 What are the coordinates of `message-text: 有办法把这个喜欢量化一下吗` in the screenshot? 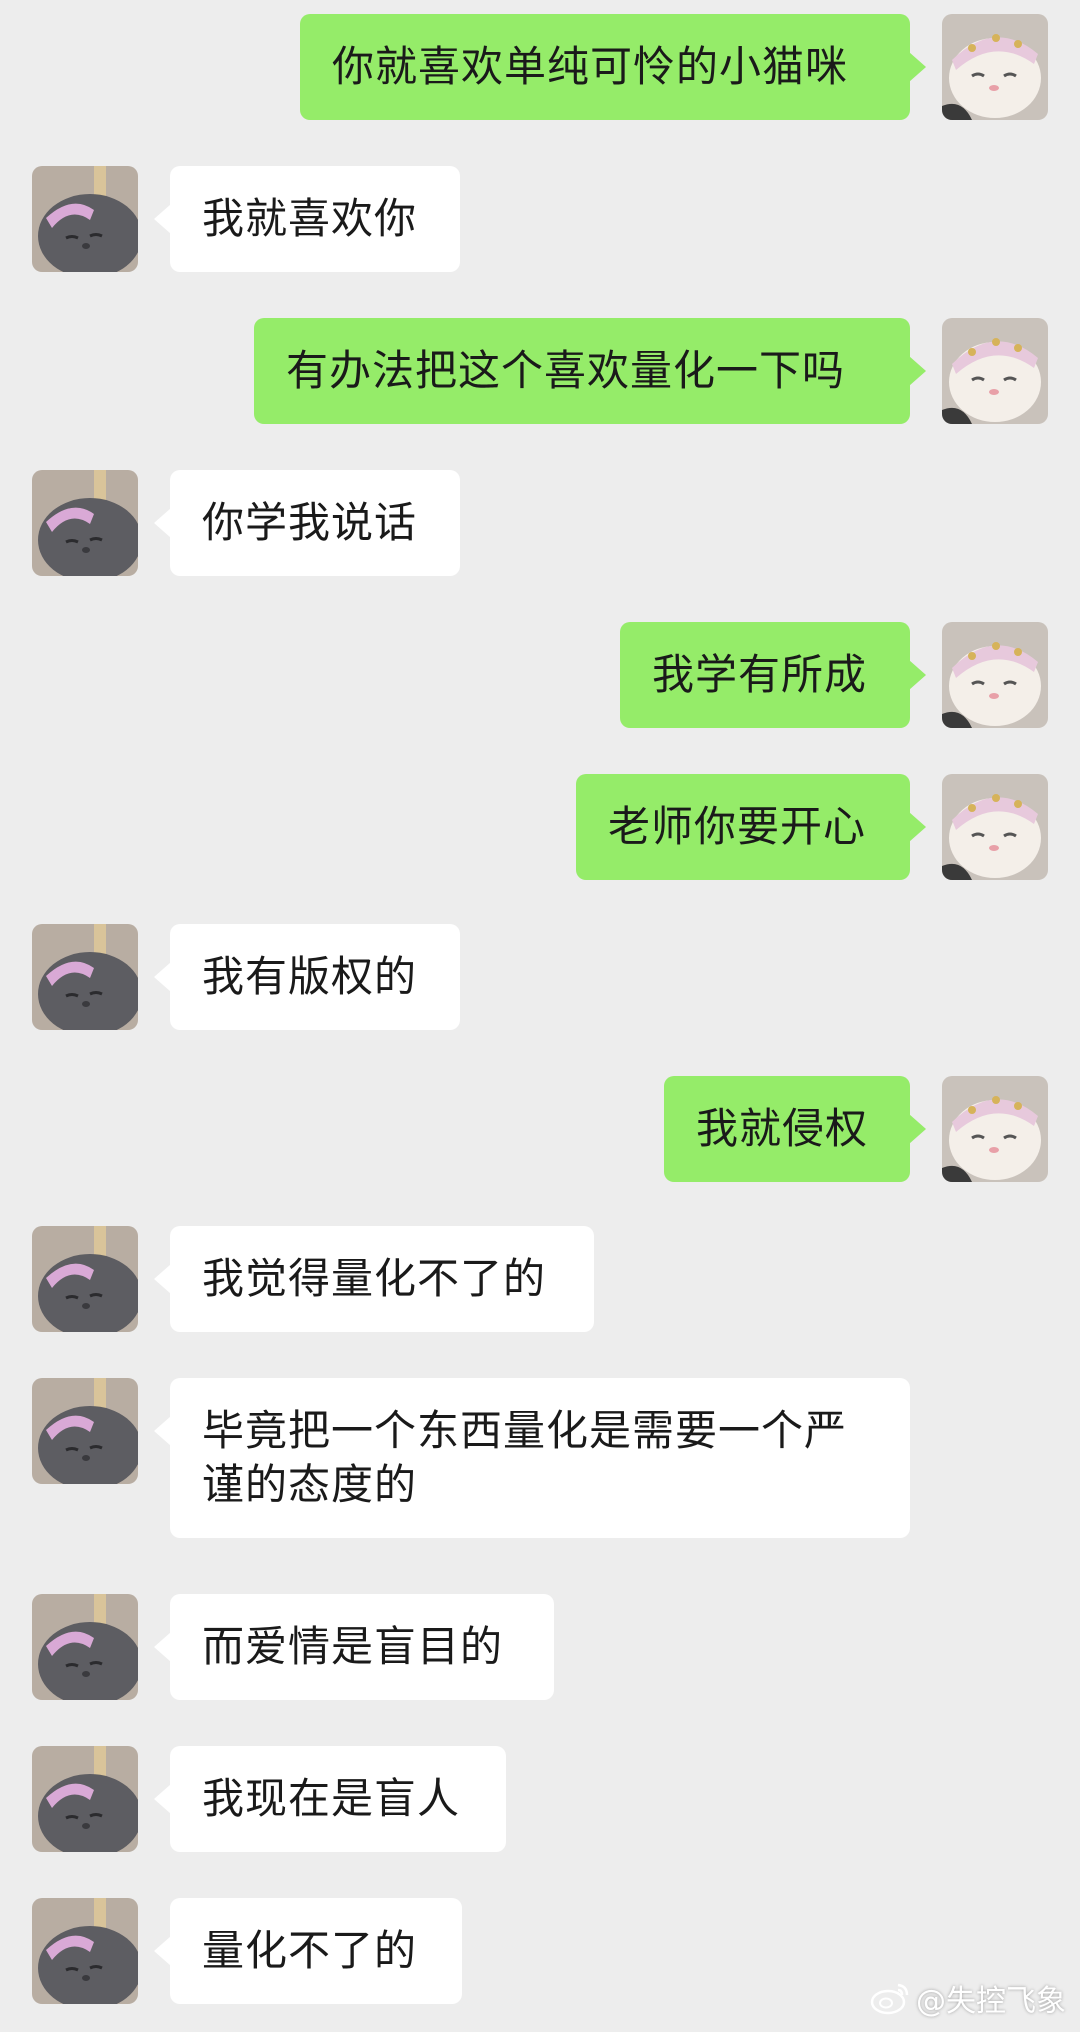 It's located at (566, 370).